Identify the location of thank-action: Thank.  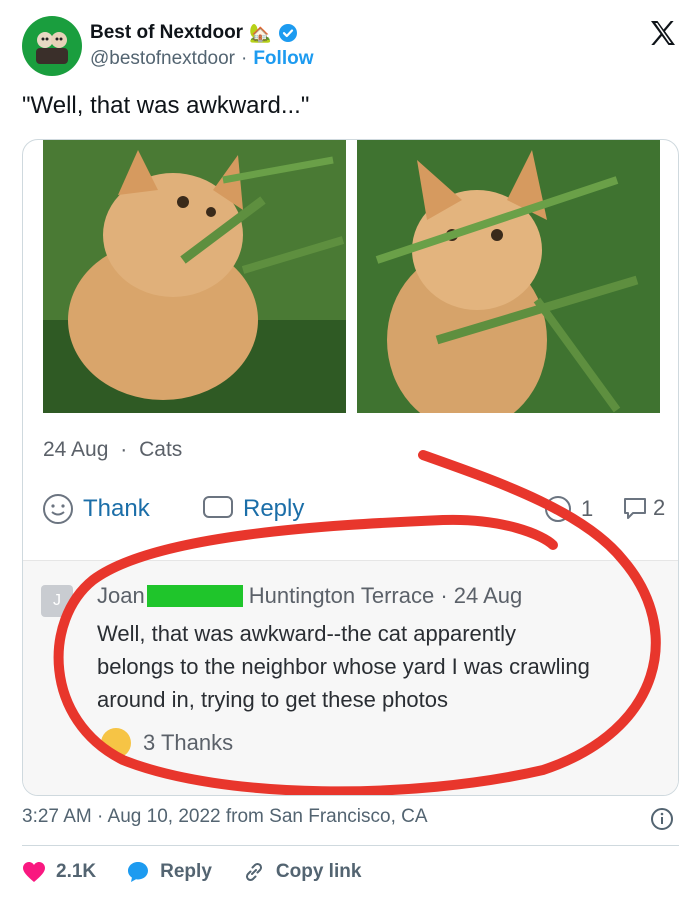
(95, 509).